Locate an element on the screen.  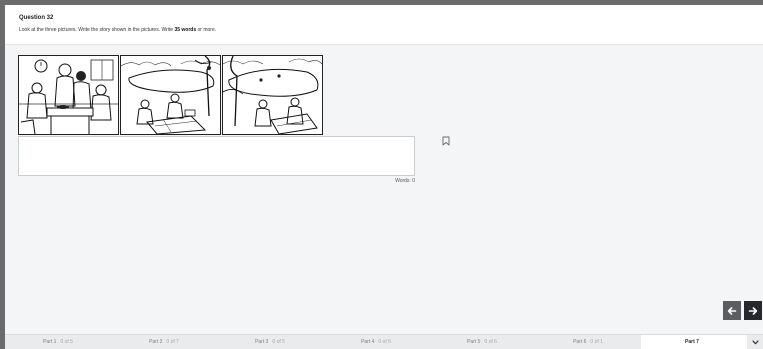
part-label: Part 7 is located at coordinates (692, 342).